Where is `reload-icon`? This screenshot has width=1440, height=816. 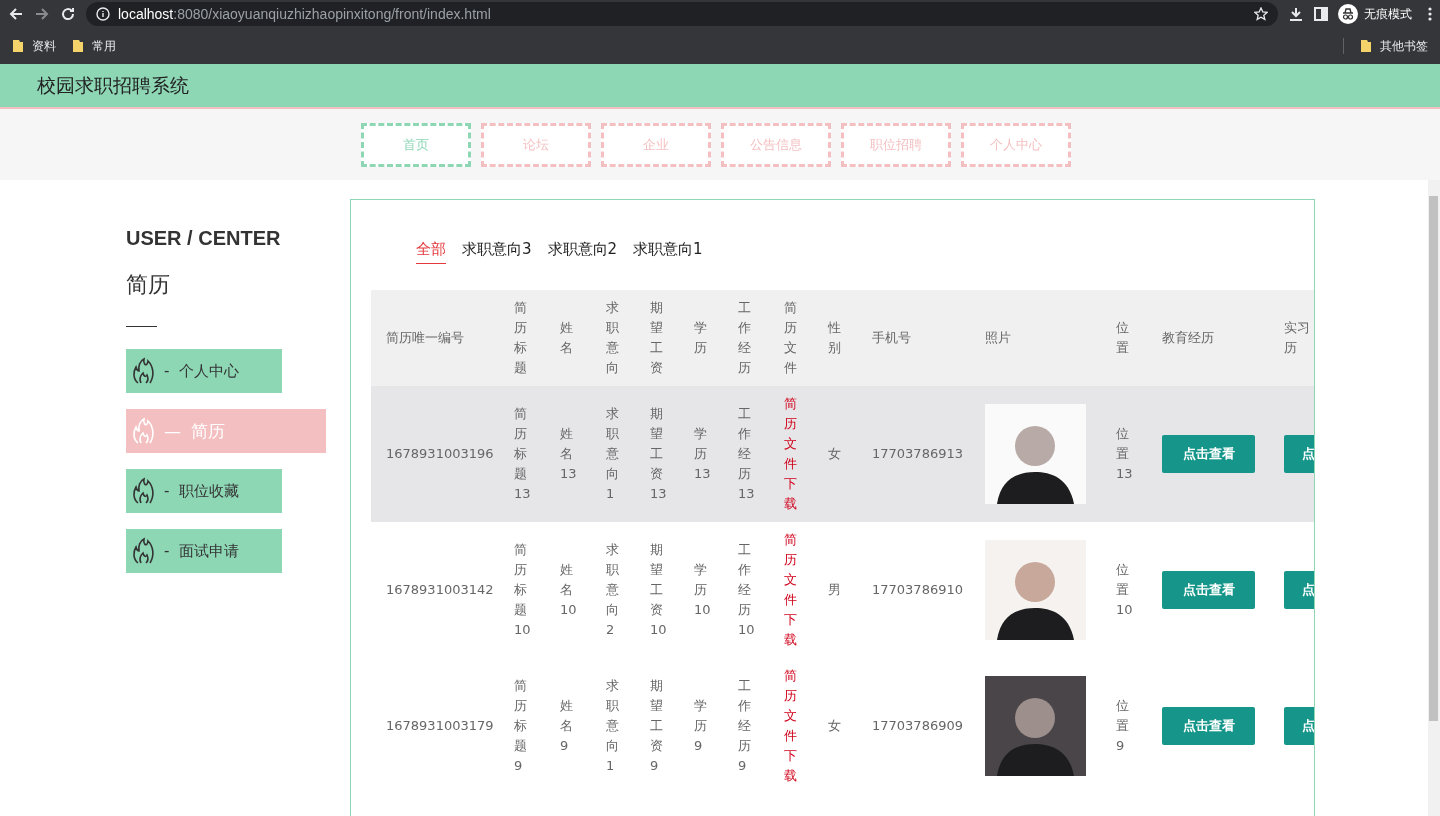
reload-icon is located at coordinates (68, 14).